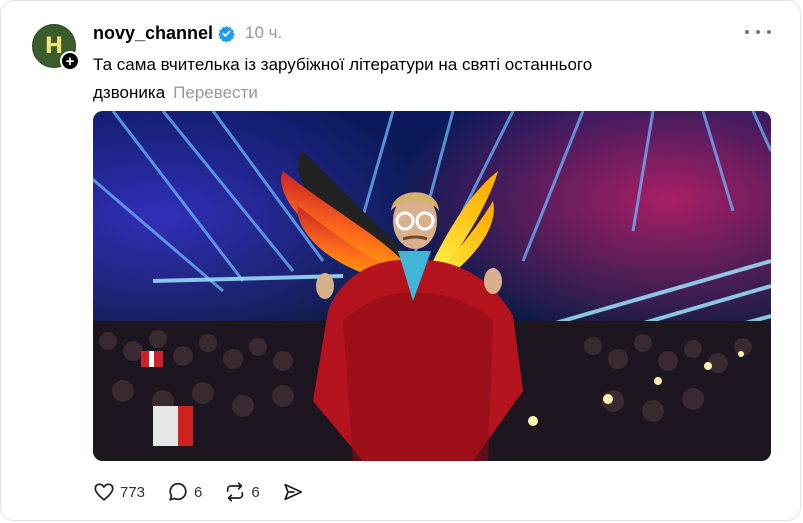 Image resolution: width=803 pixels, height=523 pixels. Describe the element at coordinates (54, 46) in the screenshot. I see `avatar-letter: H` at that location.